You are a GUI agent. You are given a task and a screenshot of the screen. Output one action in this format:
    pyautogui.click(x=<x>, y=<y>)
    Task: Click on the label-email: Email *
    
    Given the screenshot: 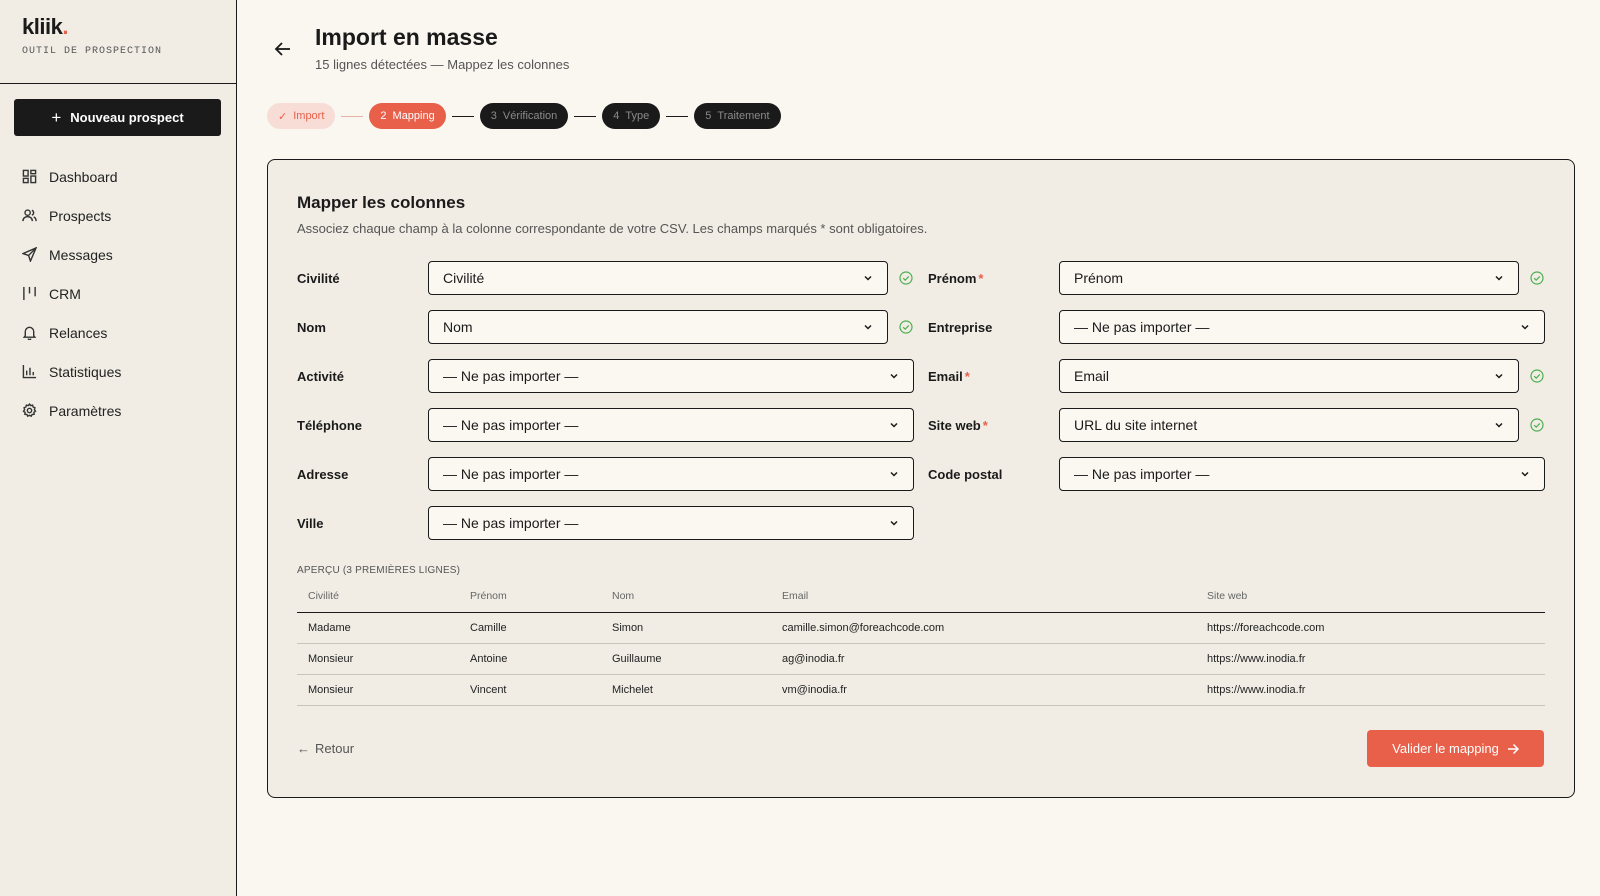 What is the action you would take?
    pyautogui.click(x=949, y=376)
    